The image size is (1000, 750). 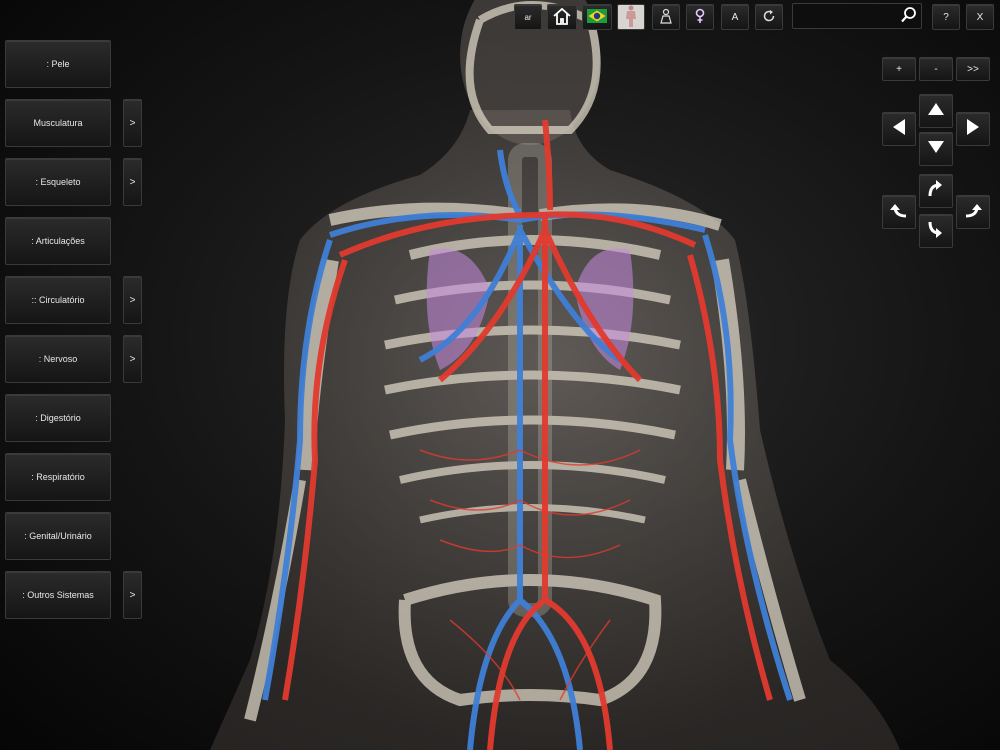 I want to click on sidebar-item-label: : Genital/Urinário, so click(x=58, y=536).